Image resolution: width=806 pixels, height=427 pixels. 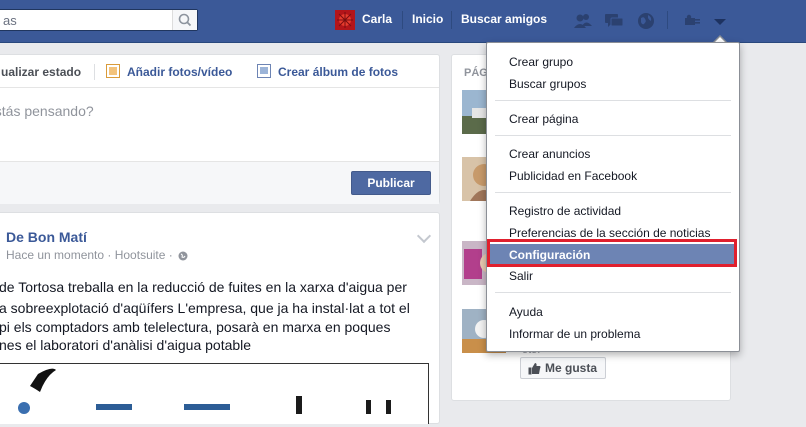 I want to click on user-avatar, so click(x=345, y=20).